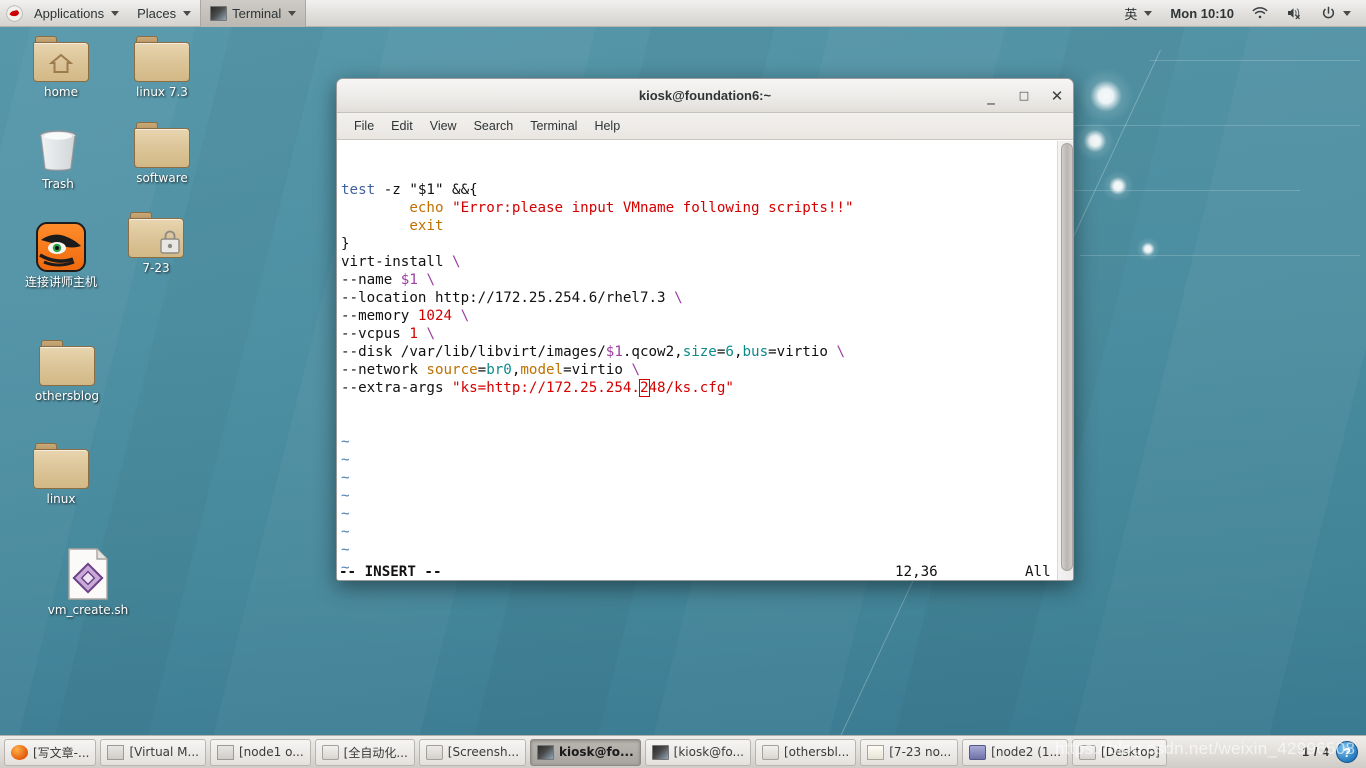  Describe the element at coordinates (1138, 13) in the screenshot. I see `input-method-indicator: 英` at that location.